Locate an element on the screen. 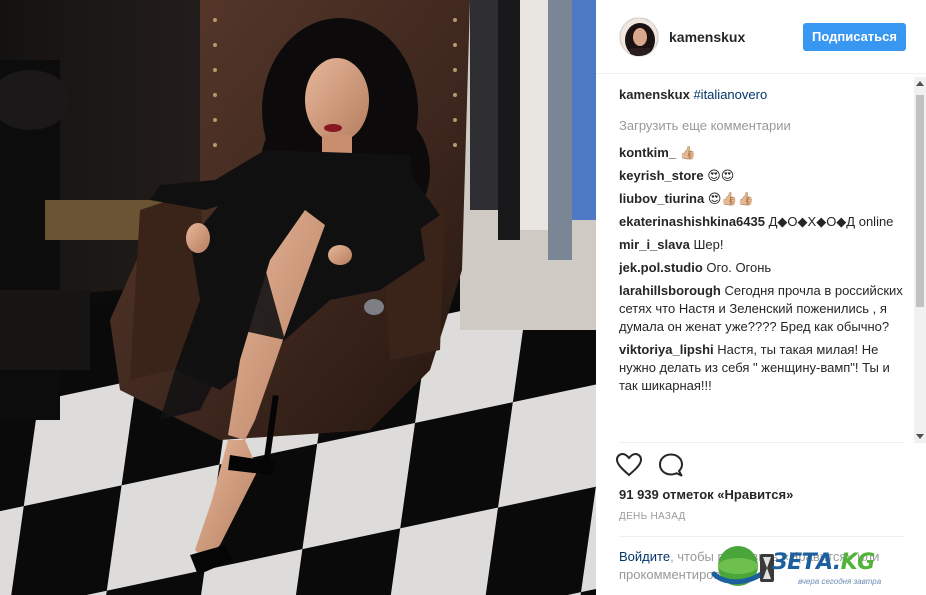  comment-username: viktoriya_lipshi is located at coordinates (666, 349).